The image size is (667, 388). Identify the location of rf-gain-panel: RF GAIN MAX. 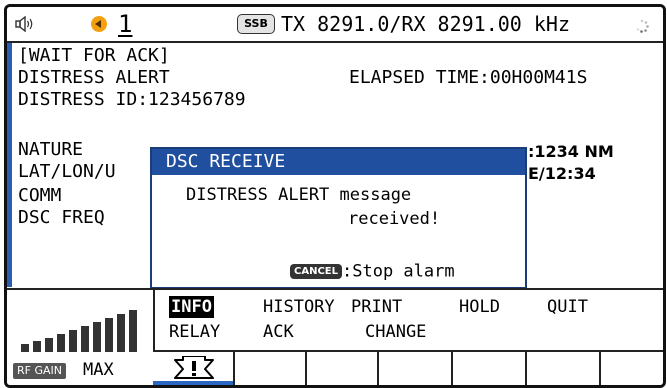
(81, 337).